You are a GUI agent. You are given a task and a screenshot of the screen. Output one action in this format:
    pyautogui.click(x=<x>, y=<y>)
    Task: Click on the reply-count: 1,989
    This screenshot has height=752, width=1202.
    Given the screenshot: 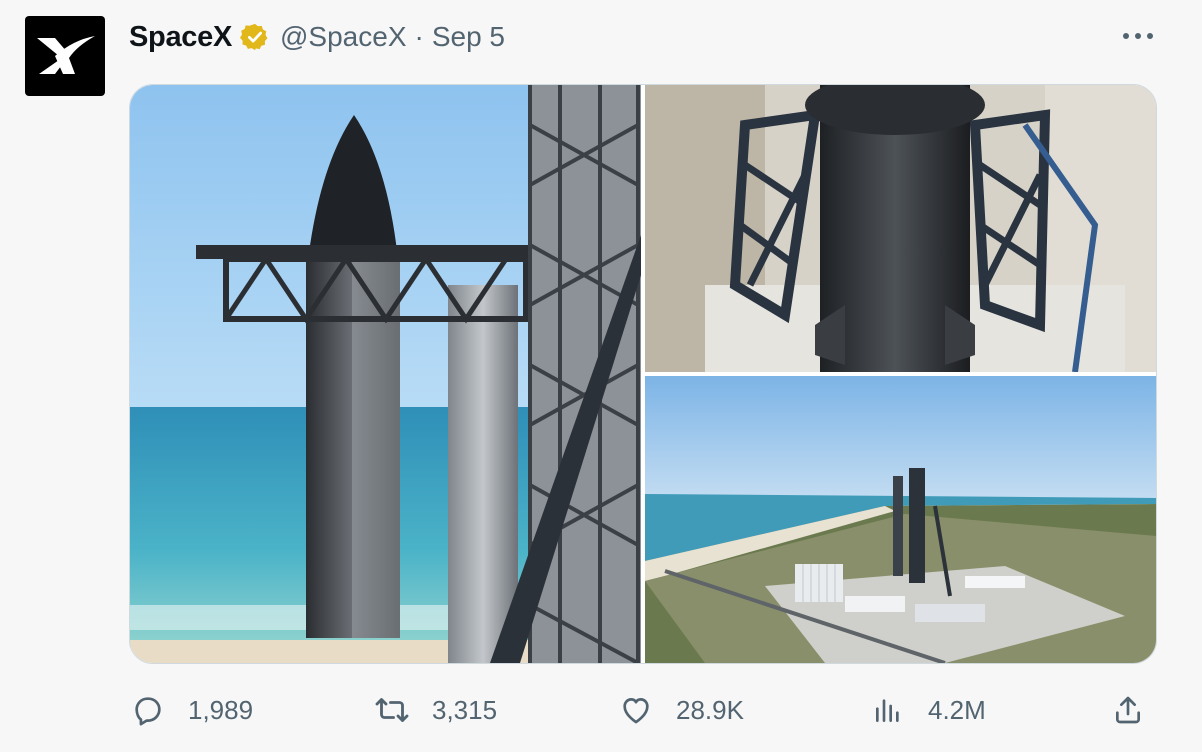 What is the action you would take?
    pyautogui.click(x=221, y=709)
    